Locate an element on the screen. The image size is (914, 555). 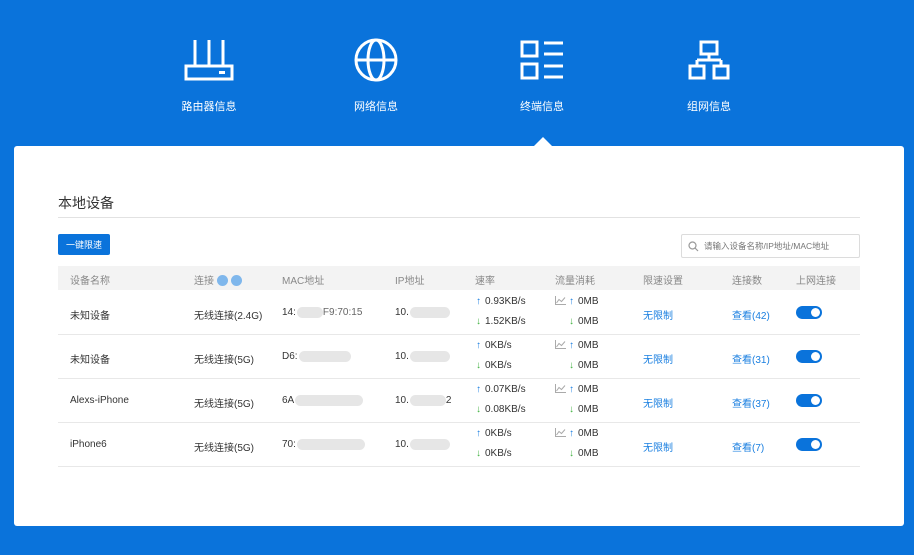
one-click-limit-button: 一键限速 is located at coordinates (84, 244).